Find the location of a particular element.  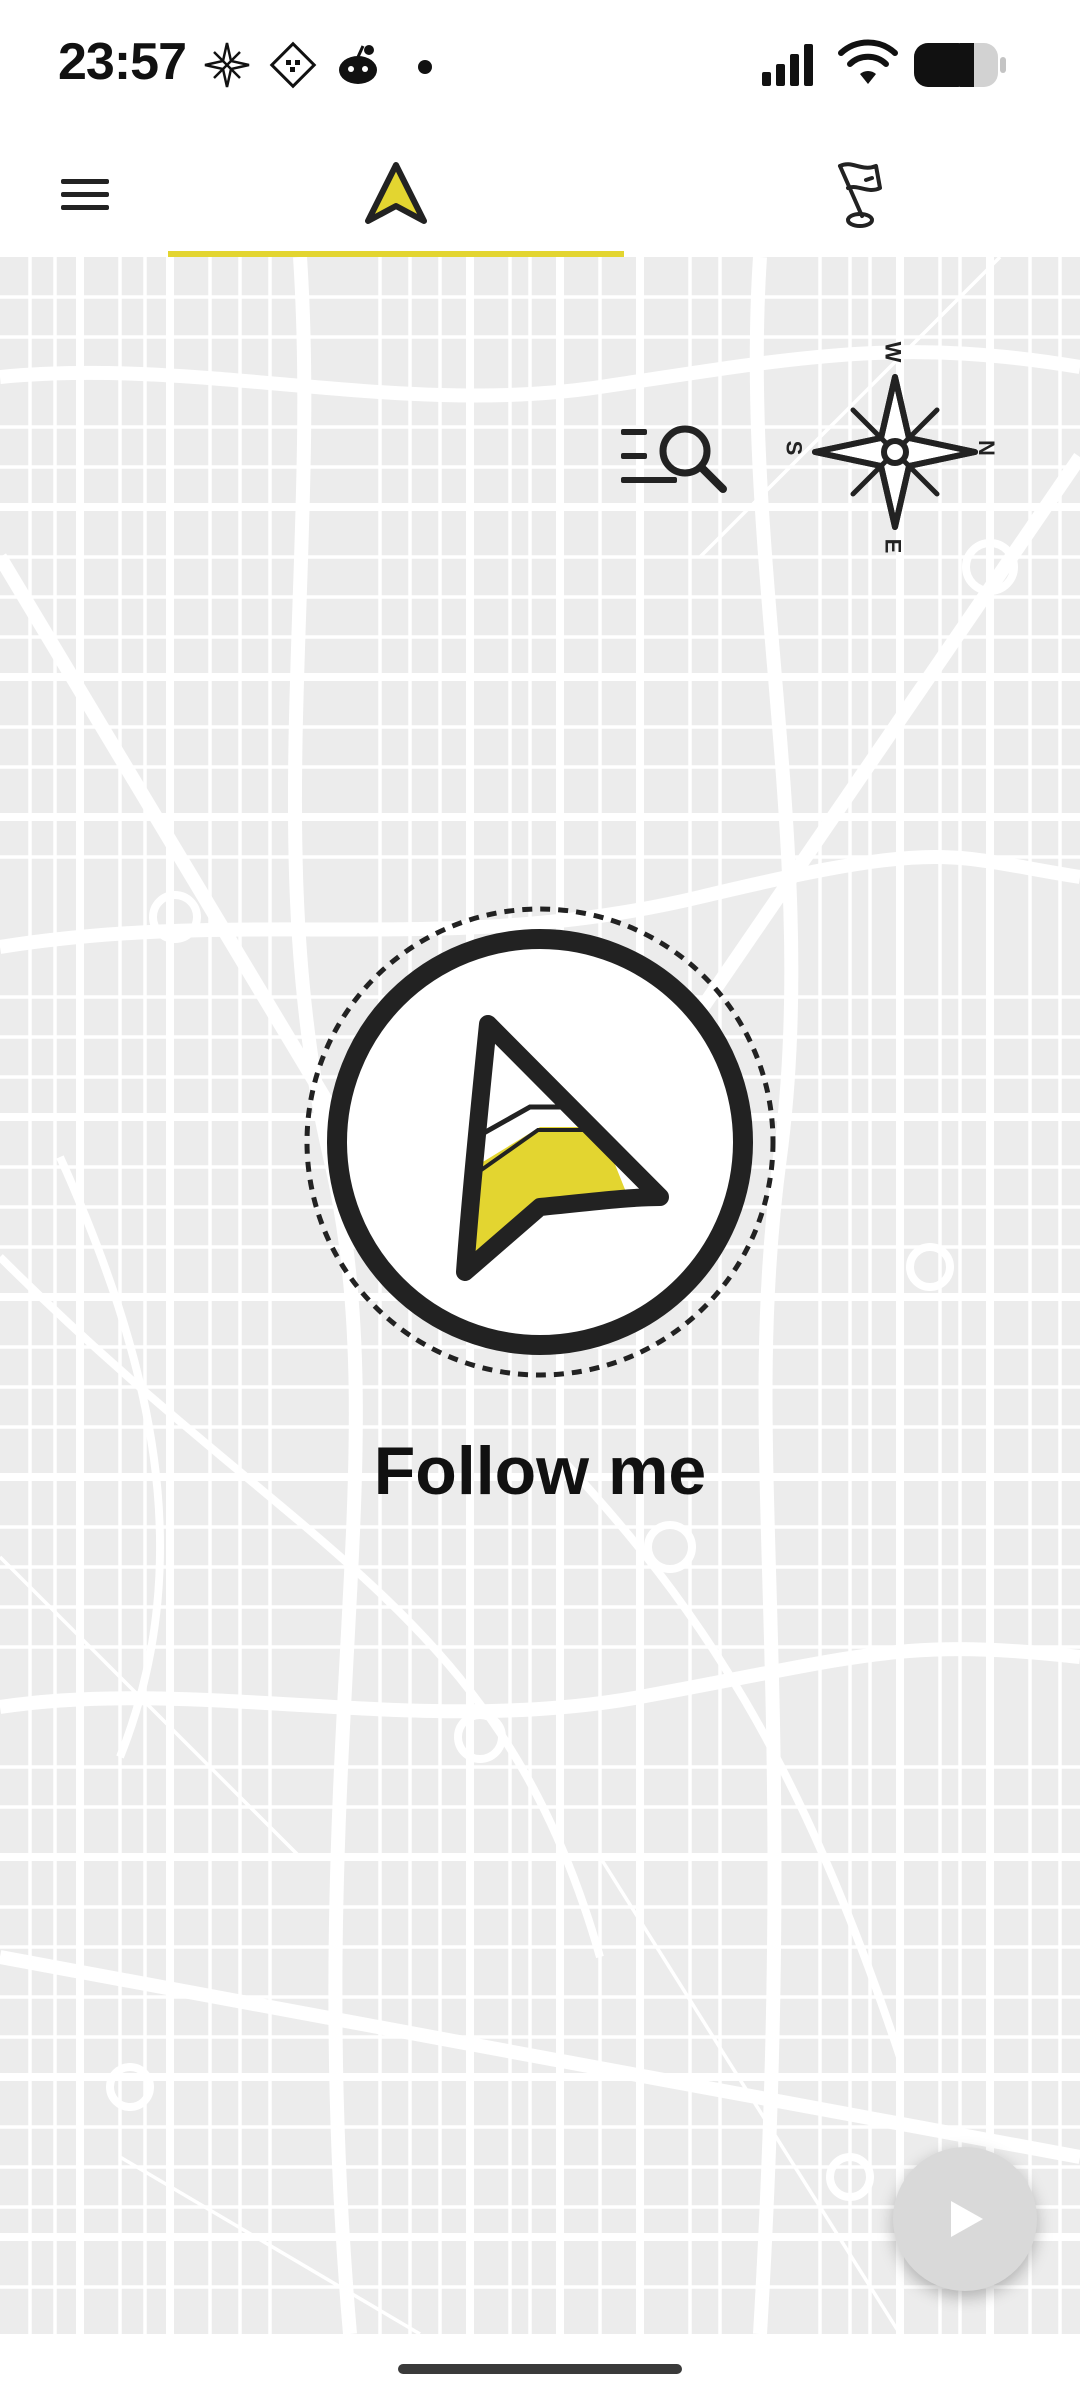

home-indicator is located at coordinates (540, 2369).